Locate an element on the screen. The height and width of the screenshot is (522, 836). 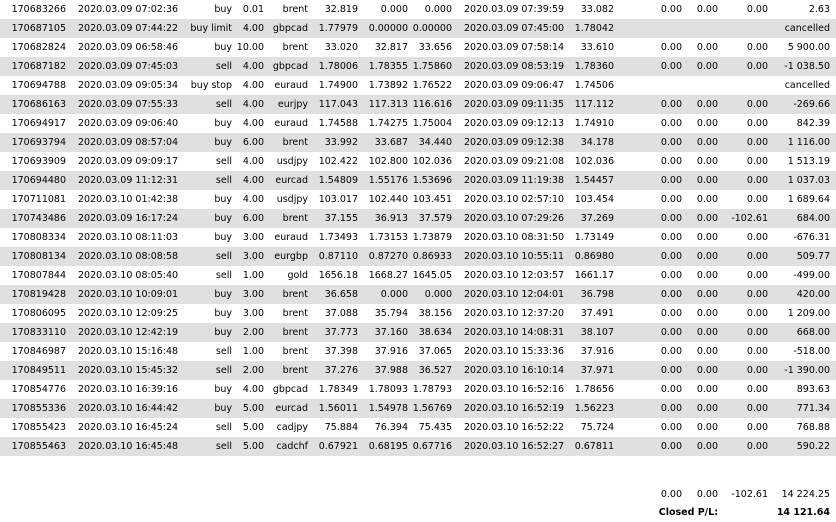
close-time-cell: 2020.03.09 07:39:59 is located at coordinates (514, 9).